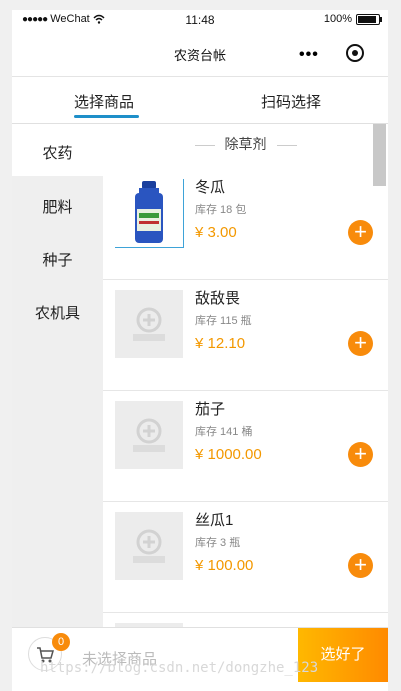  What do you see at coordinates (104, 101) in the screenshot?
I see `tab-select-product: 选择商品` at bounding box center [104, 101].